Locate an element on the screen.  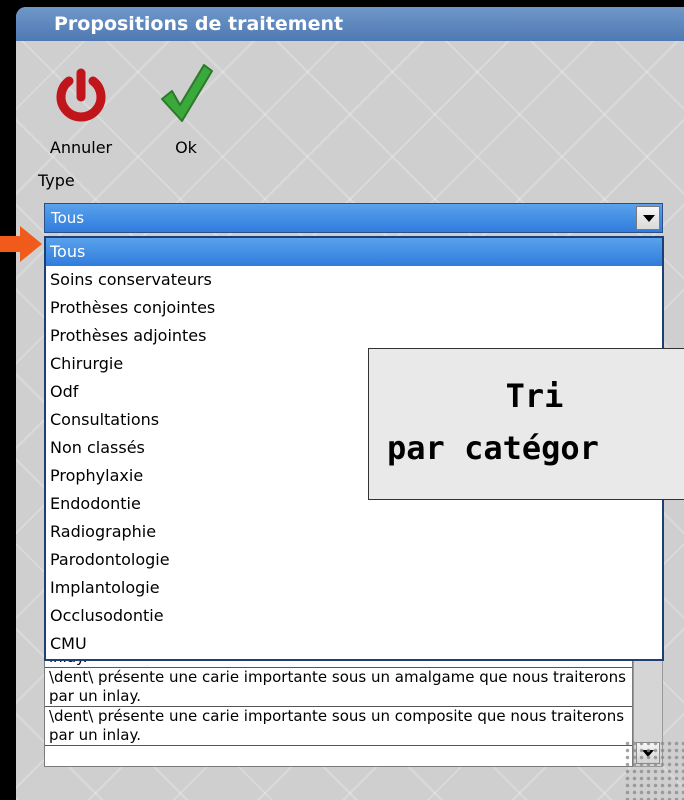
annotation-callout: Tri par catégor is located at coordinates (526, 424).